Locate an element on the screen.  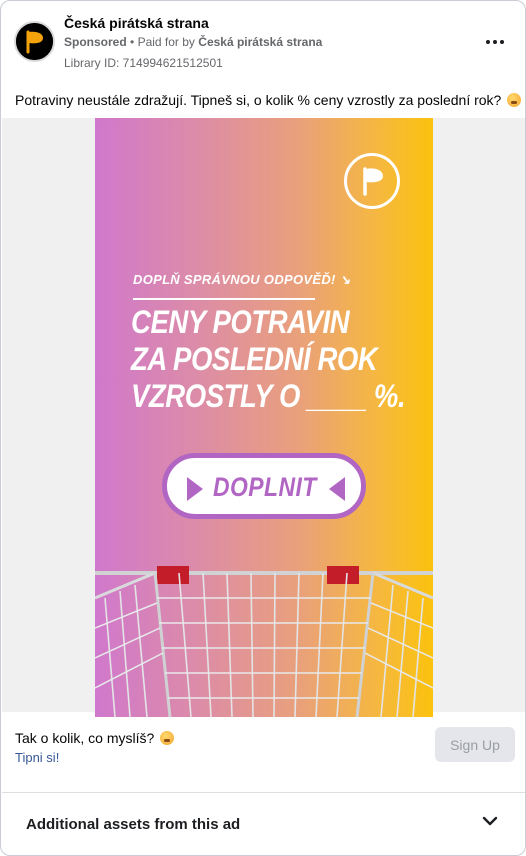
more-options-button is located at coordinates (495, 42).